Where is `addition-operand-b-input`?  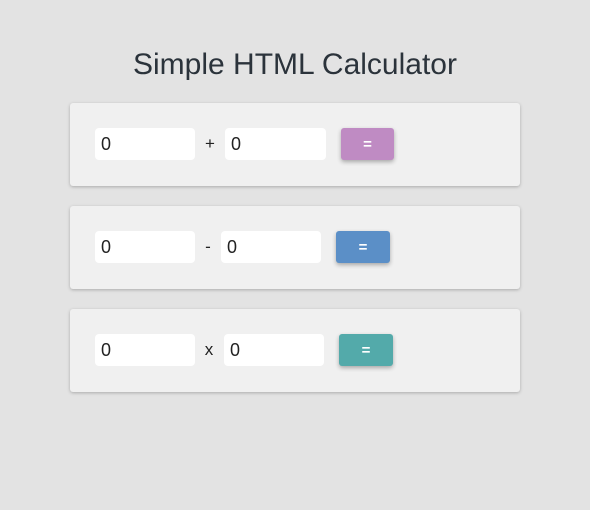 addition-operand-b-input is located at coordinates (275, 144).